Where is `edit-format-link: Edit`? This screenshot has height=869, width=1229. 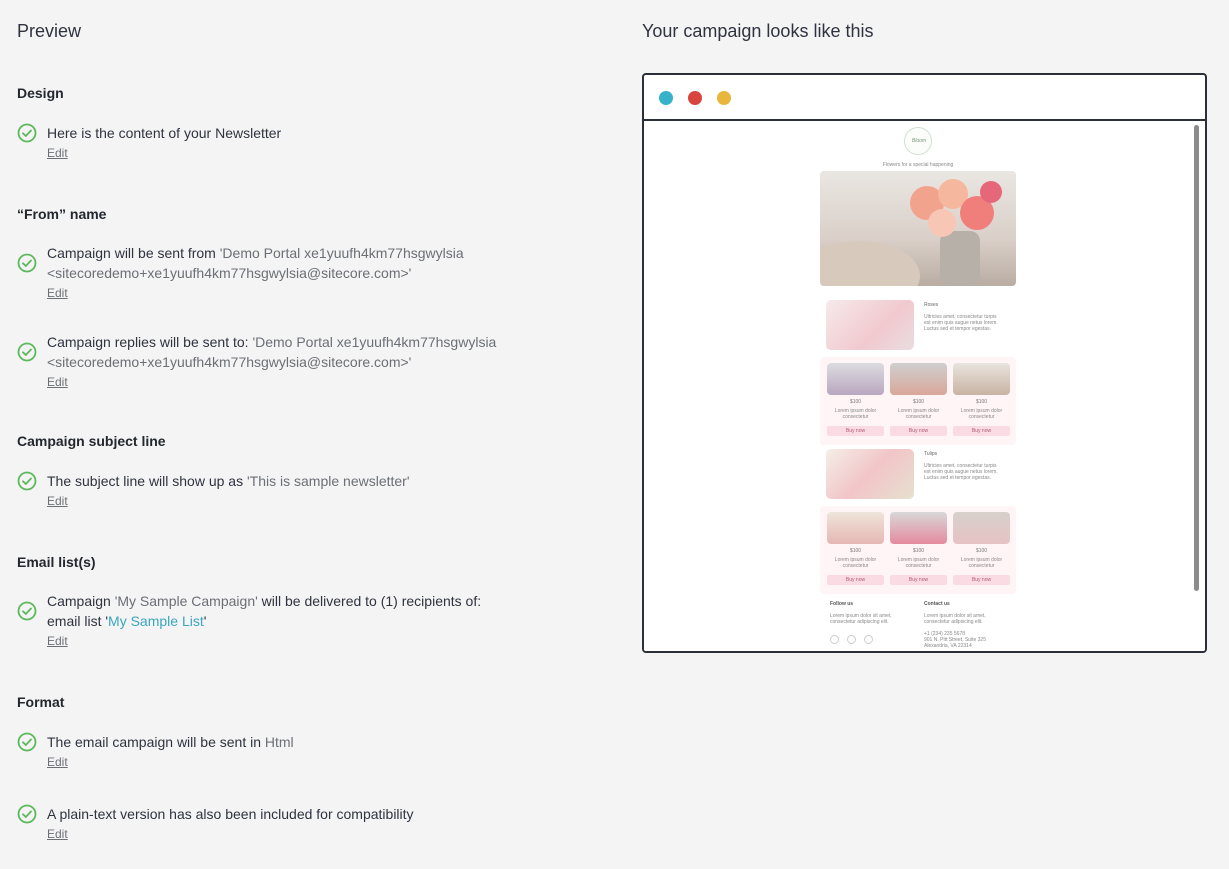 edit-format-link: Edit is located at coordinates (57, 762).